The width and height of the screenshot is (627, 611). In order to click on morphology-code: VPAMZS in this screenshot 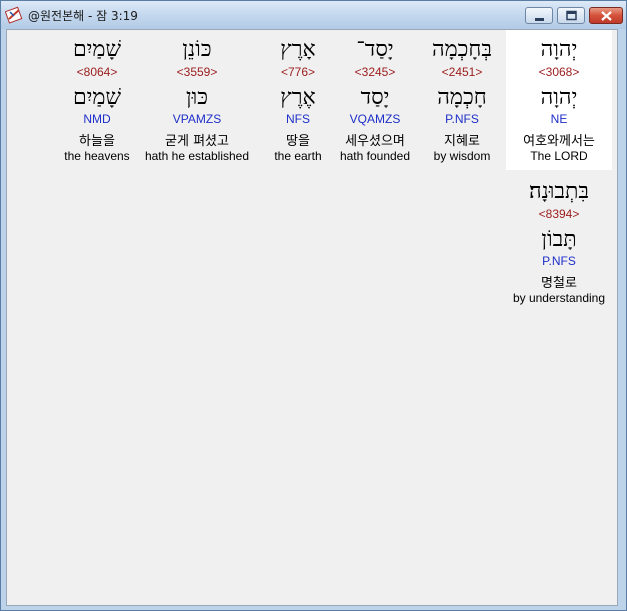, I will do `click(197, 119)`.